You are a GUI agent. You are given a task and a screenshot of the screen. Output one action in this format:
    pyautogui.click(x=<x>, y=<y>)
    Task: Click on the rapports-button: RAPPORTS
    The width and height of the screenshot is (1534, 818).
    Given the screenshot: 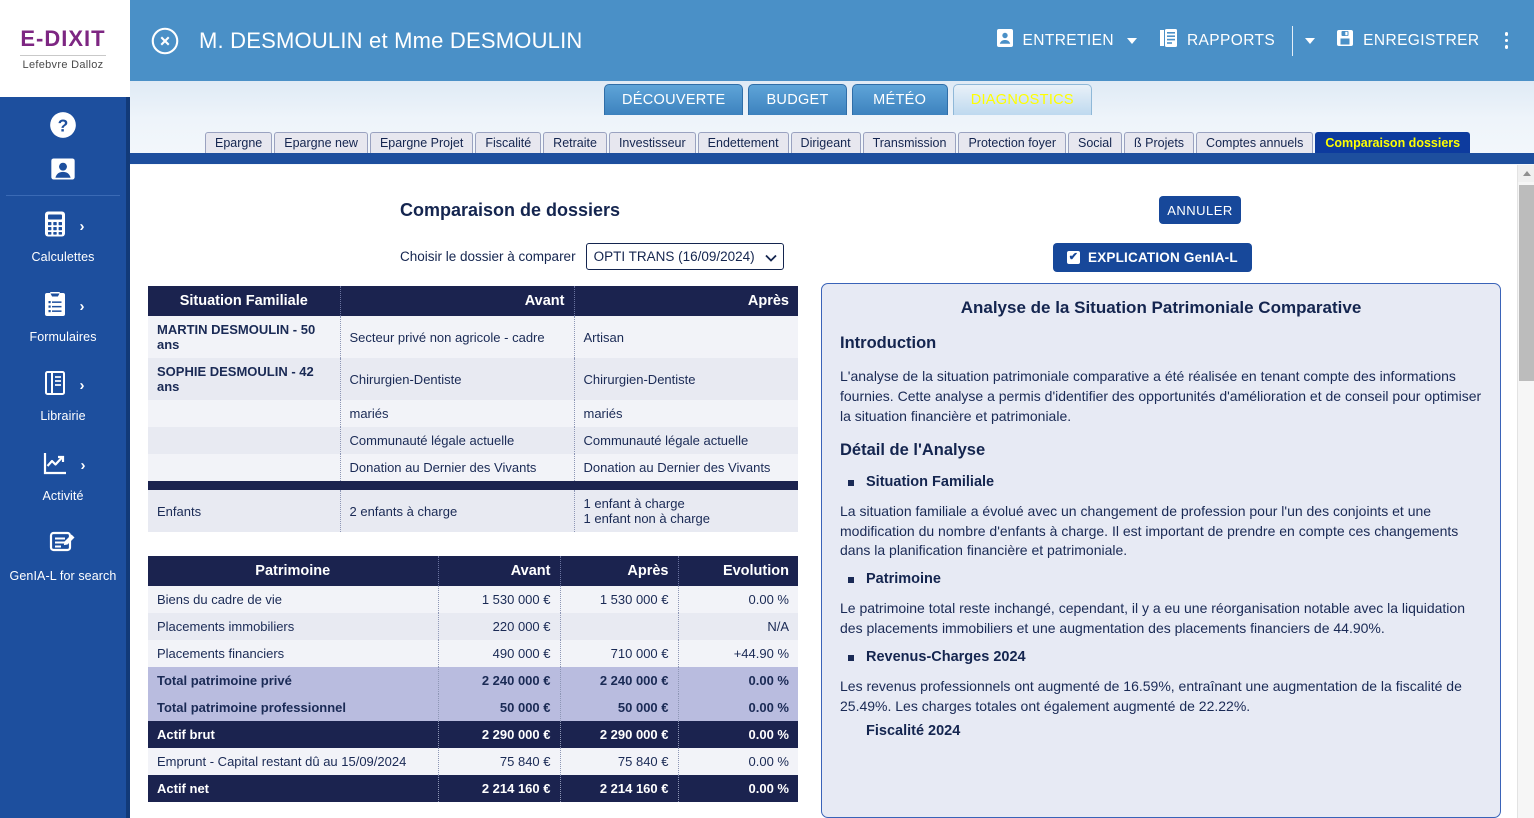 What is the action you would take?
    pyautogui.click(x=1217, y=40)
    